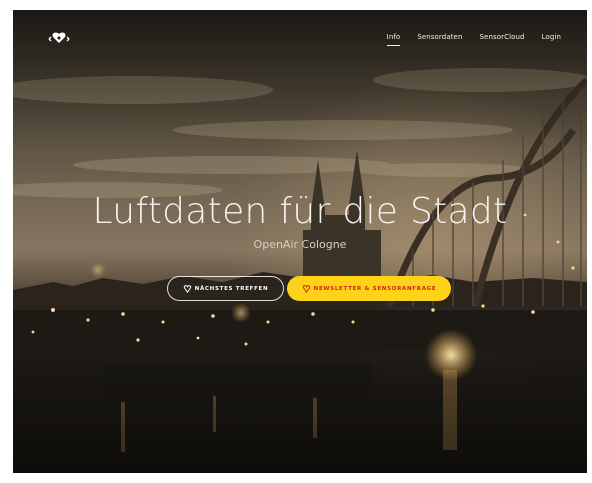 This screenshot has width=592, height=483. Describe the element at coordinates (375, 288) in the screenshot. I see `newsletter-label: NEWSLETTER & SENSORANFRAGE` at that location.